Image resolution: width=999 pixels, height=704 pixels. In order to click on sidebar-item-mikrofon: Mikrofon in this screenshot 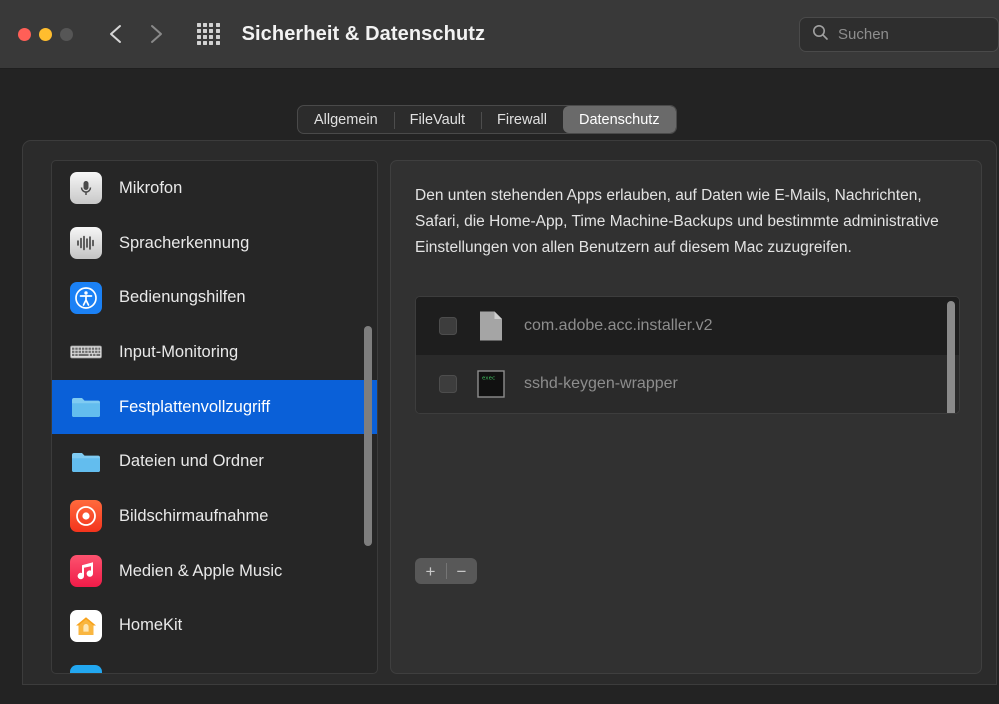, I will do `click(214, 188)`.